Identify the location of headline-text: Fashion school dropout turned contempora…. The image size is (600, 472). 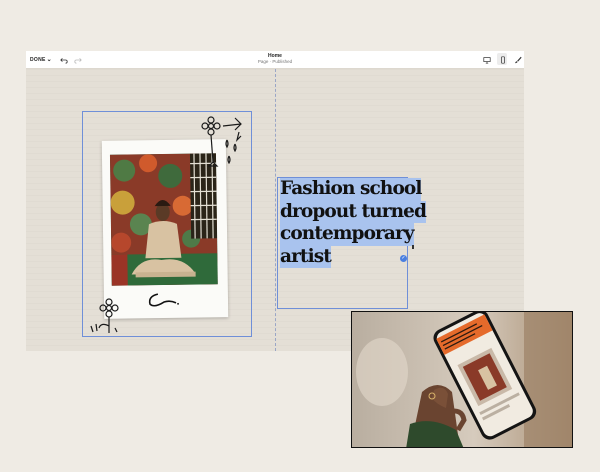
(353, 223).